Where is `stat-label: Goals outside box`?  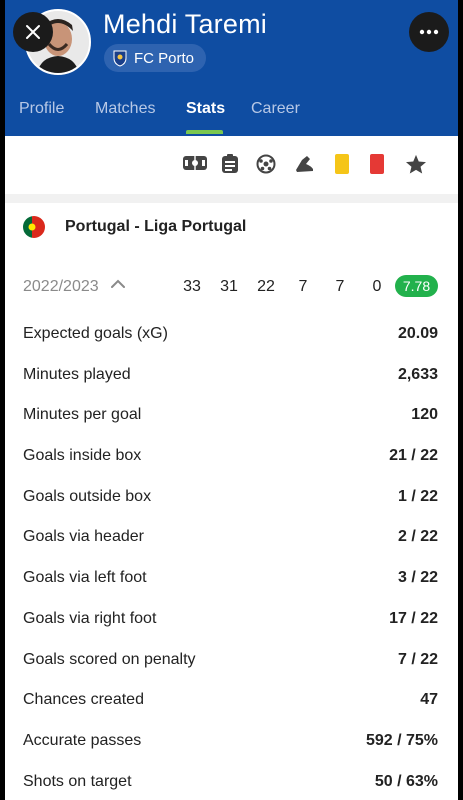
stat-label: Goals outside box is located at coordinates (87, 496).